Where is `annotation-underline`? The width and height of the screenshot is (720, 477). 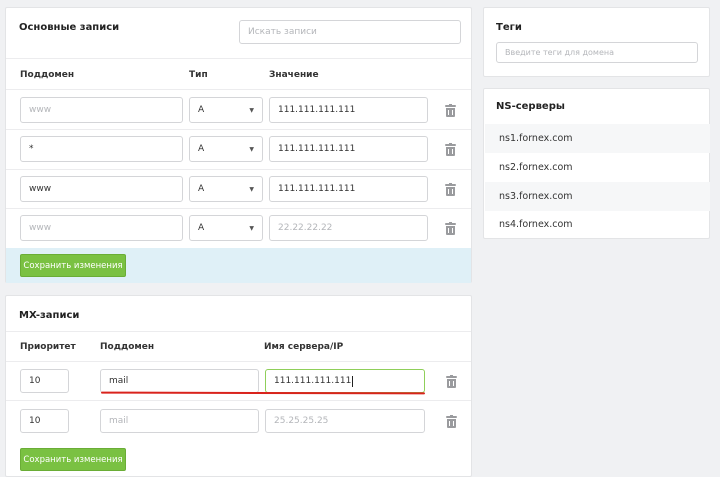
annotation-underline is located at coordinates (263, 393).